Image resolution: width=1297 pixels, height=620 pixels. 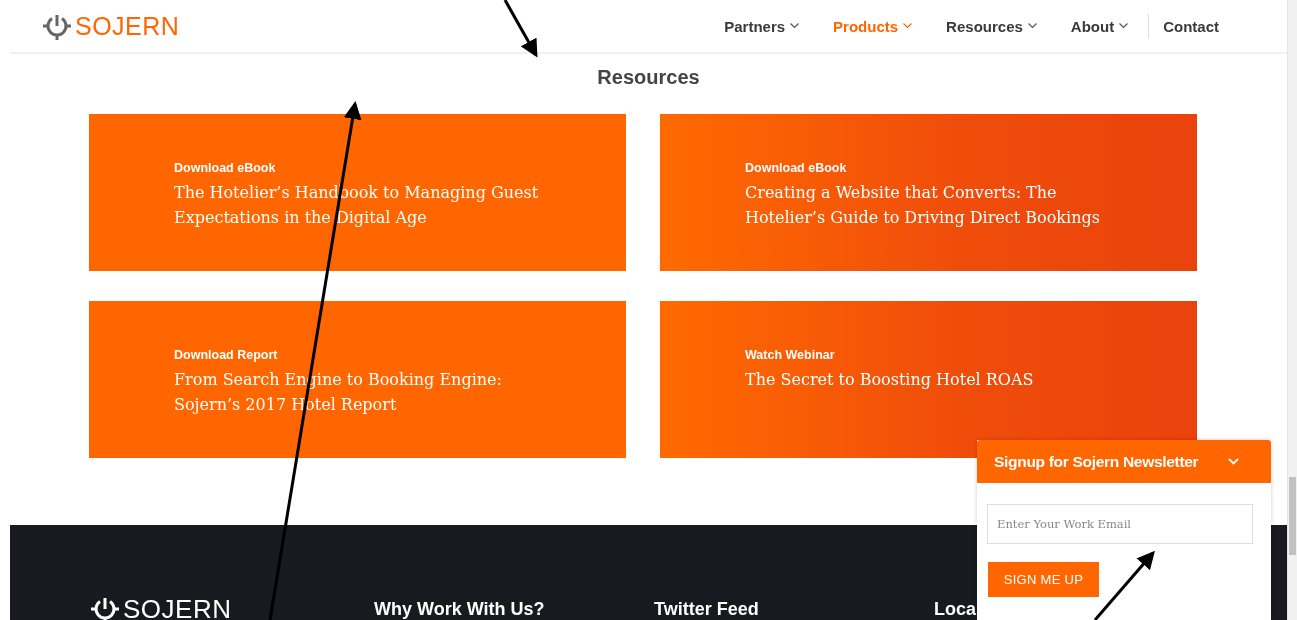 What do you see at coordinates (1124, 461) in the screenshot?
I see `newsletter-header: Signup for Sojern Newsletter` at bounding box center [1124, 461].